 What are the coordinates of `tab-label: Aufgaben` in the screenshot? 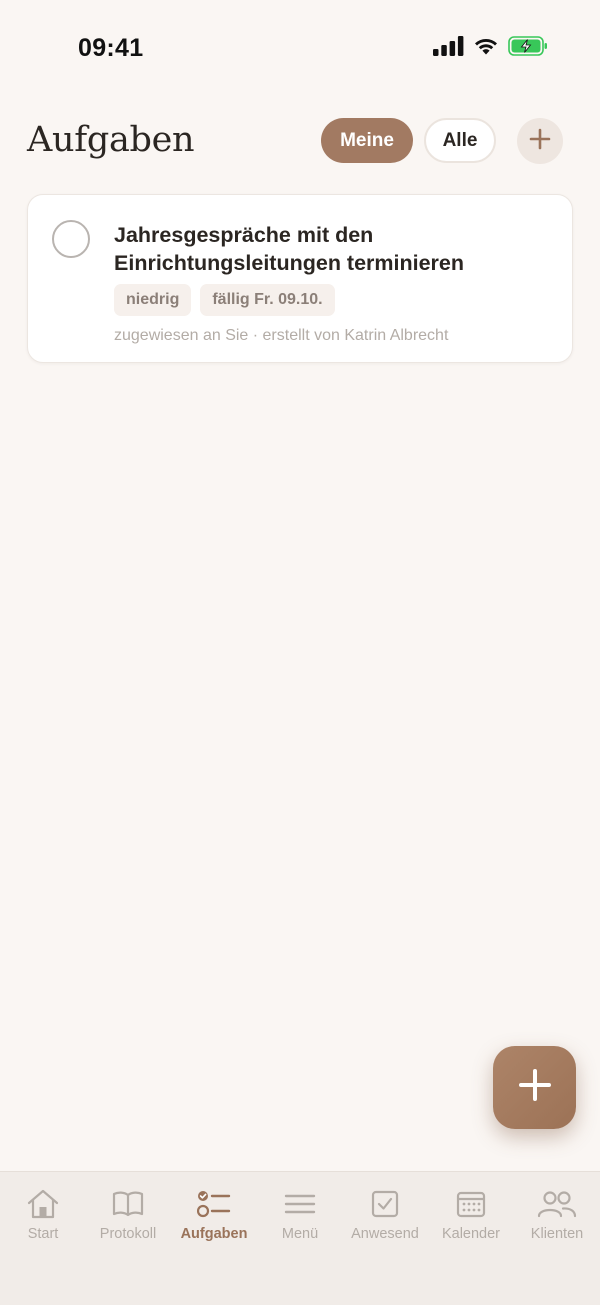 It's located at (214, 1234).